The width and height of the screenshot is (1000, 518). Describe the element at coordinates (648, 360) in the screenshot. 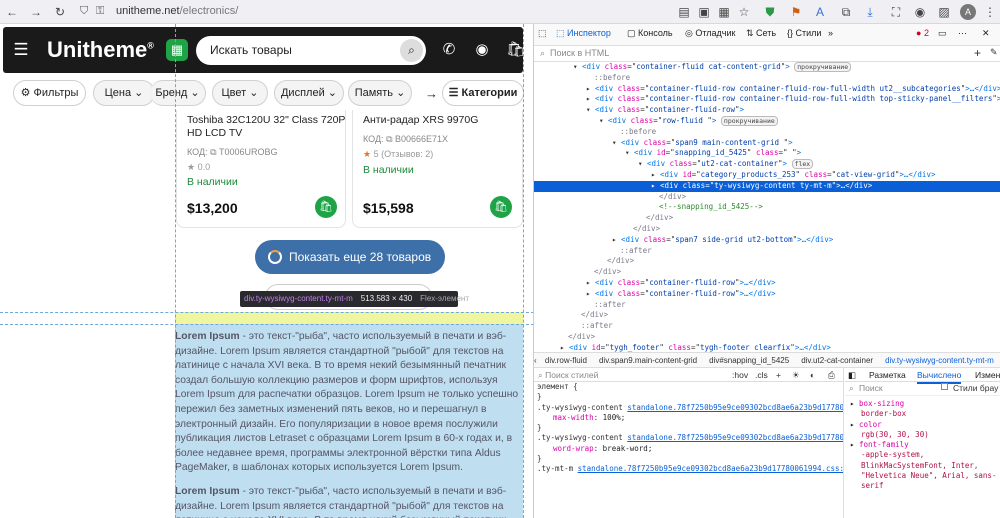

I see `breadcrumb-item: div.span9.main-content-grid` at that location.